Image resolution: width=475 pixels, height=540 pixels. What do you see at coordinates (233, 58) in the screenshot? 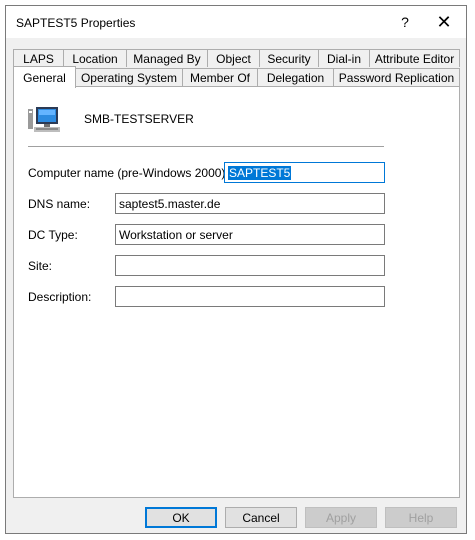
I see `tab-object: Object` at bounding box center [233, 58].